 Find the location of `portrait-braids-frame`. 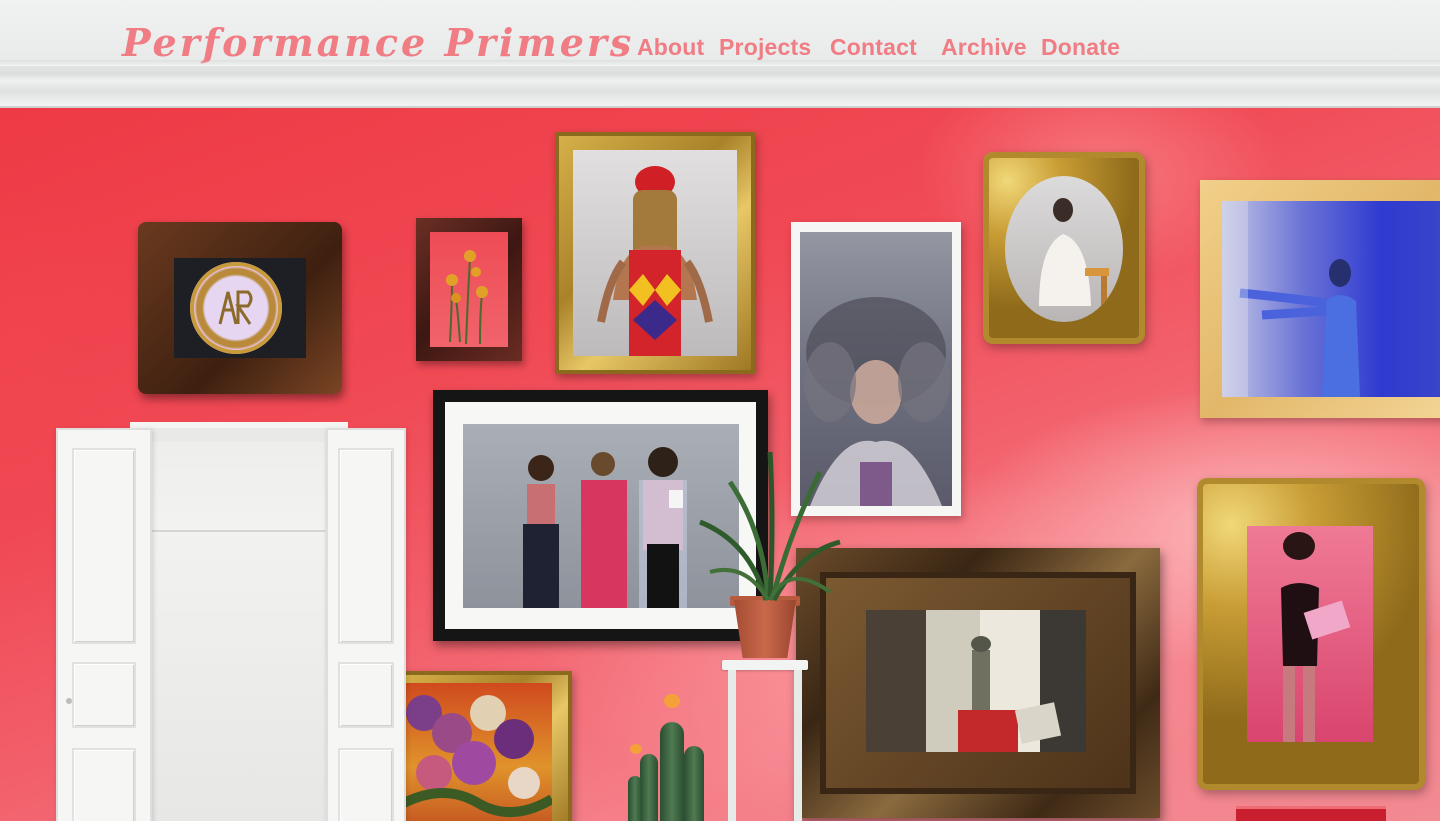

portrait-braids-frame is located at coordinates (655, 253).